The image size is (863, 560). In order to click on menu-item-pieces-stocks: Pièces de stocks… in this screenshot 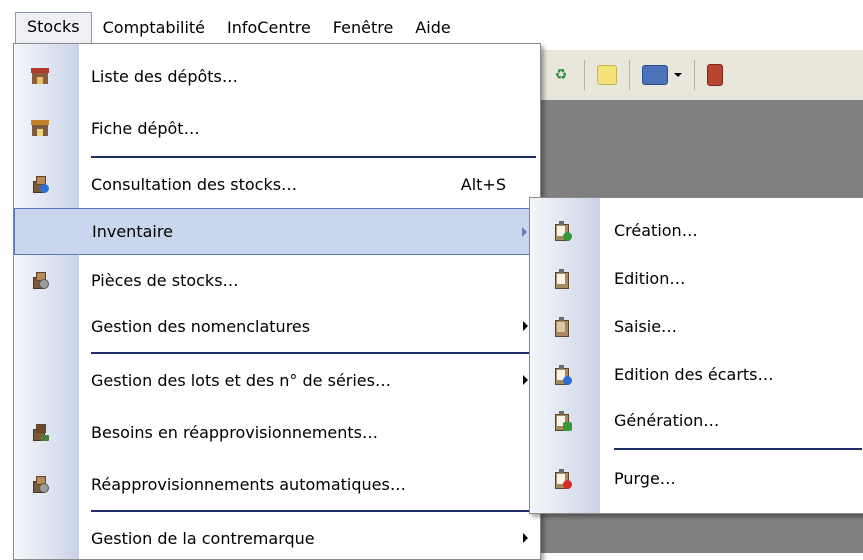, I will do `click(277, 280)`.